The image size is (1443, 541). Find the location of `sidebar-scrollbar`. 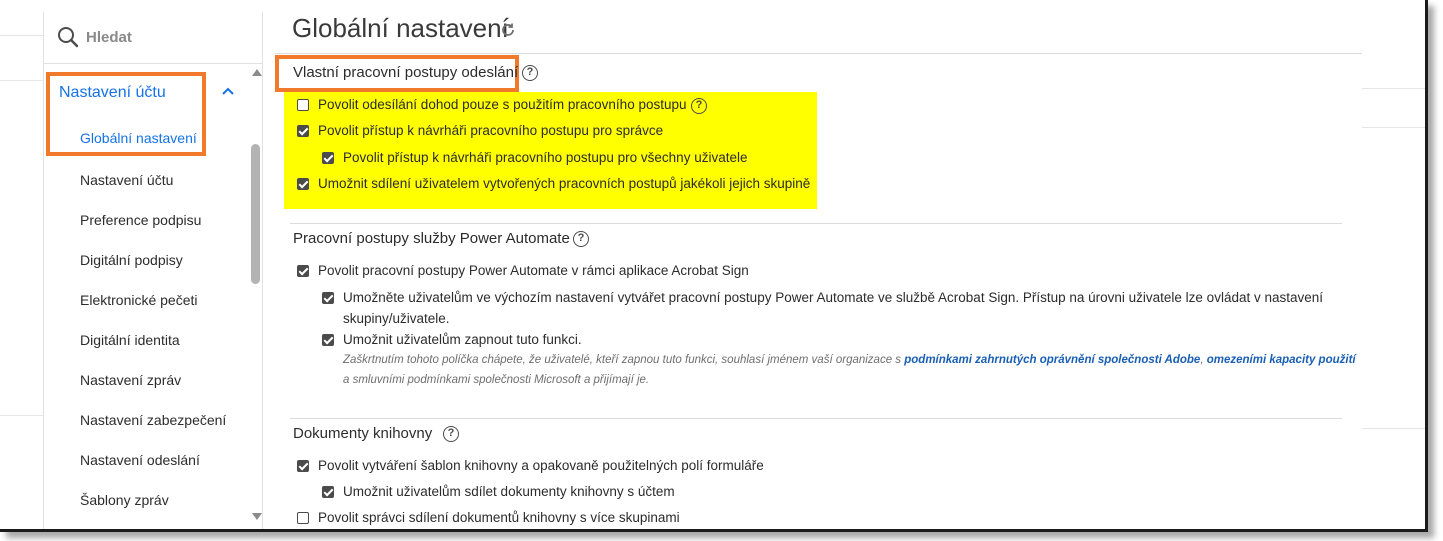

sidebar-scrollbar is located at coordinates (255, 296).